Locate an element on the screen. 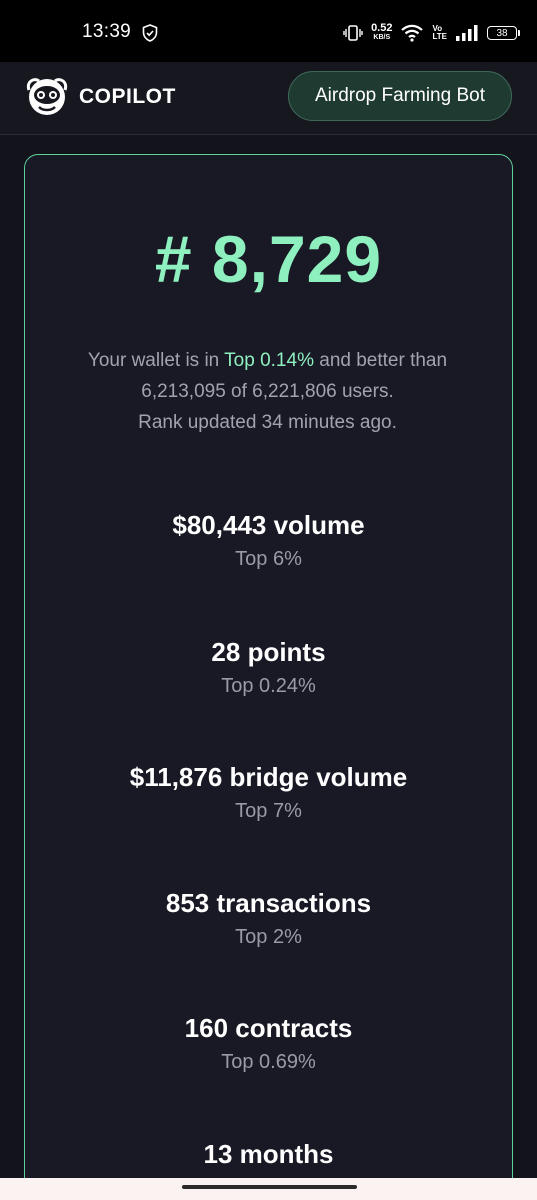 This screenshot has height=1200, width=537. stat-volume: $80,443 volume Top 6% is located at coordinates (268, 541).